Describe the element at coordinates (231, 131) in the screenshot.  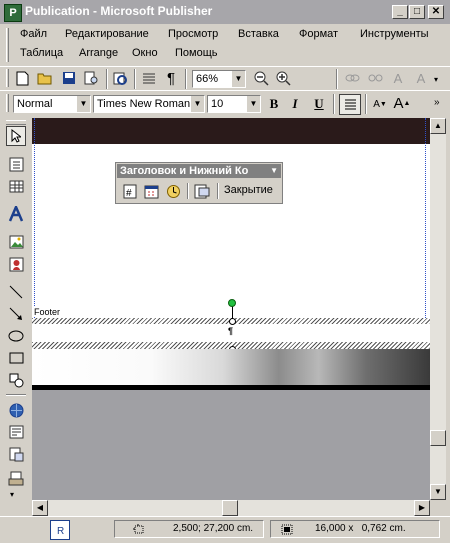
I see `header-band` at that location.